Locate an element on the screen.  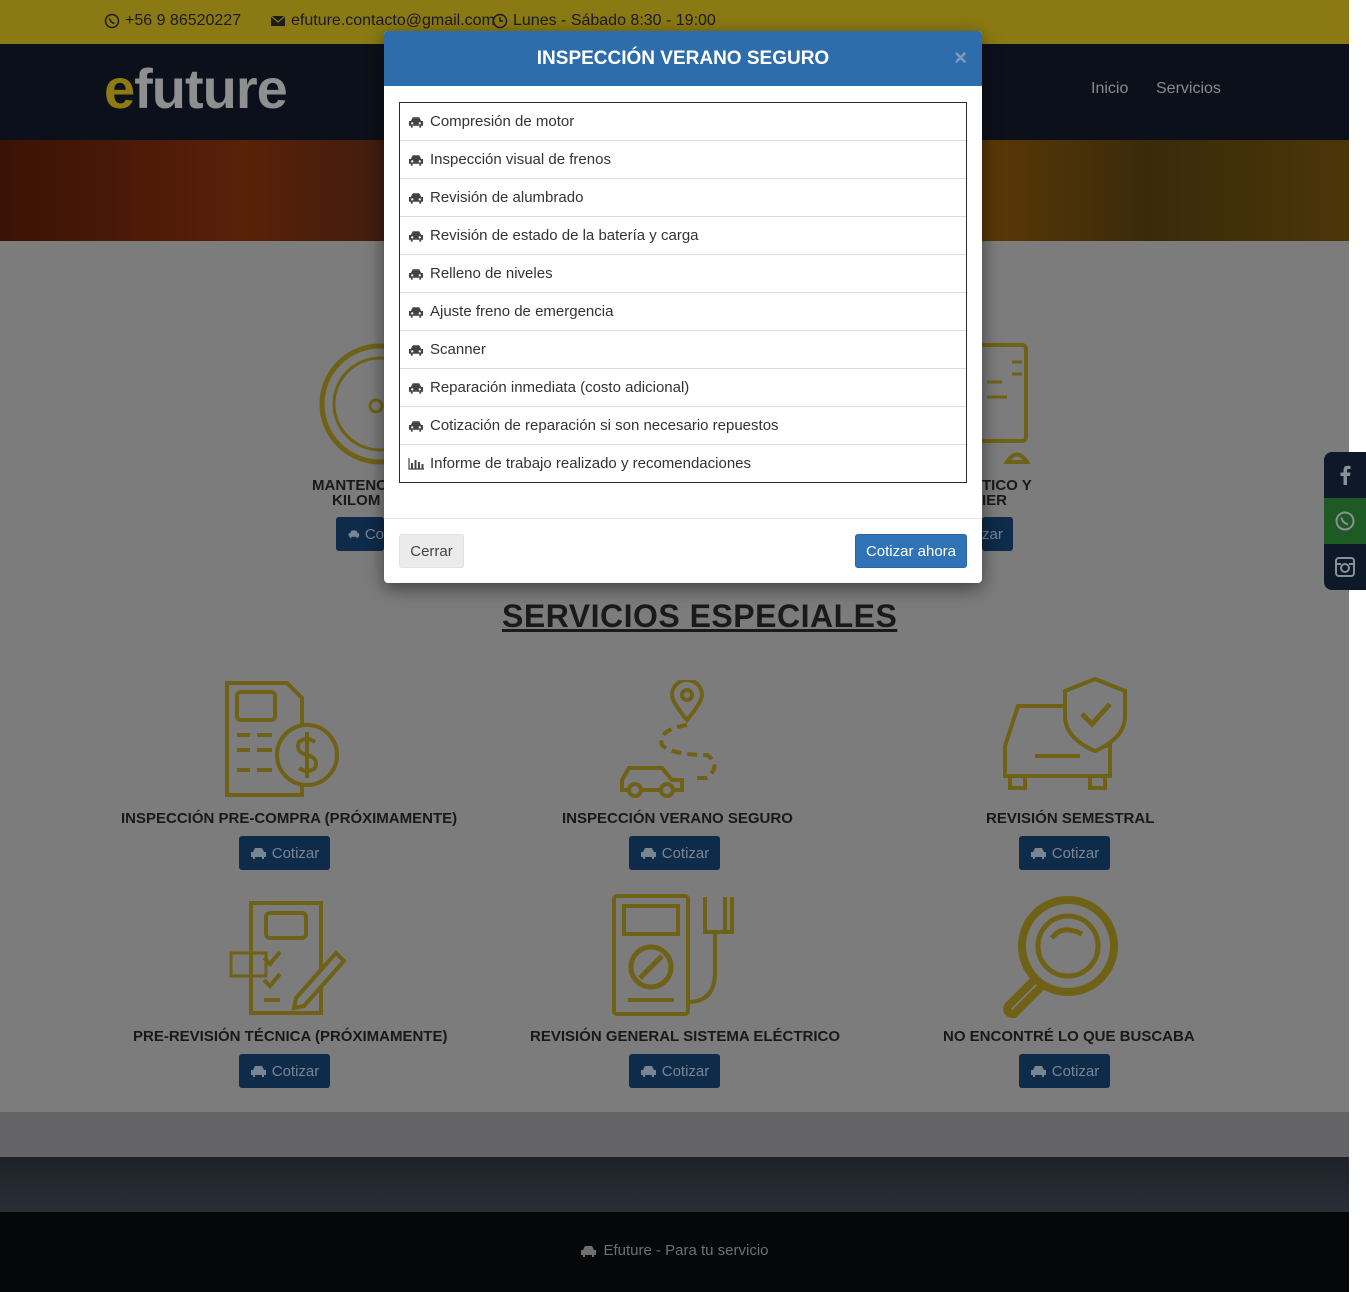
close-icon: × is located at coordinates (960, 58).